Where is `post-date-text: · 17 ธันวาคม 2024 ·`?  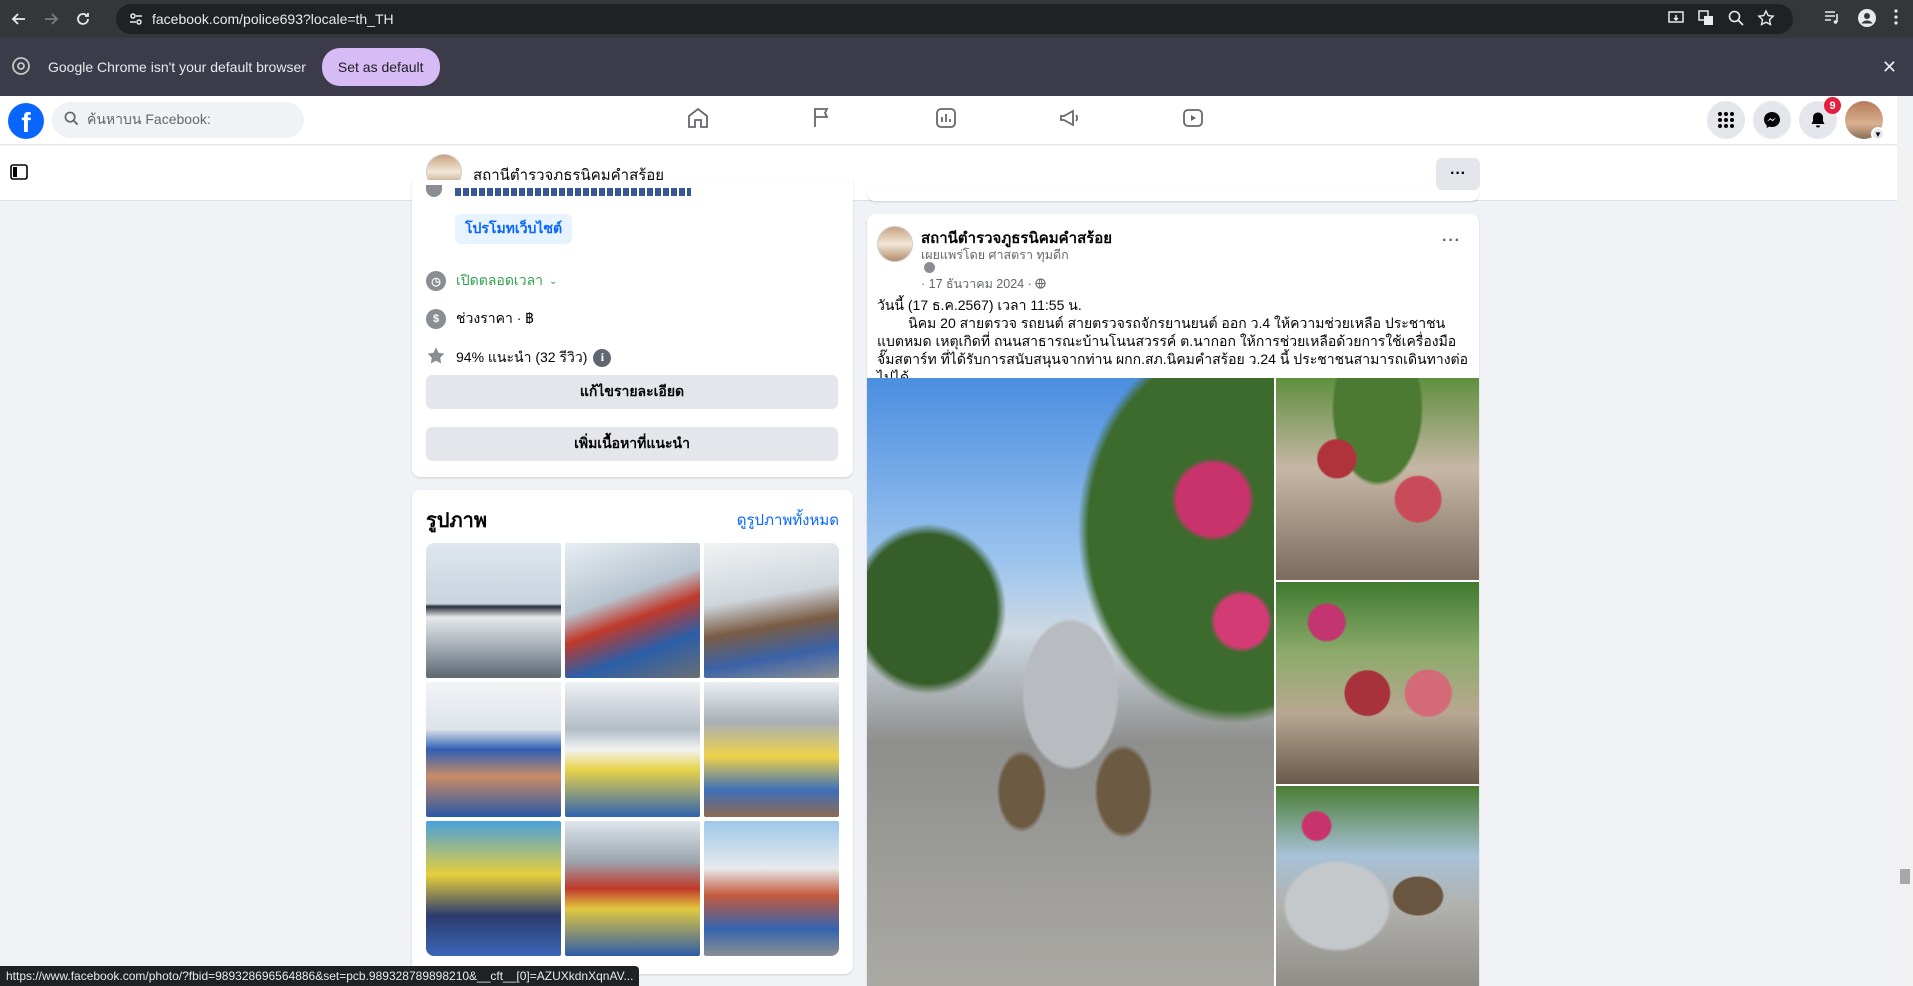
post-date-text: · 17 ธันวาคม 2024 · is located at coordinates (976, 284).